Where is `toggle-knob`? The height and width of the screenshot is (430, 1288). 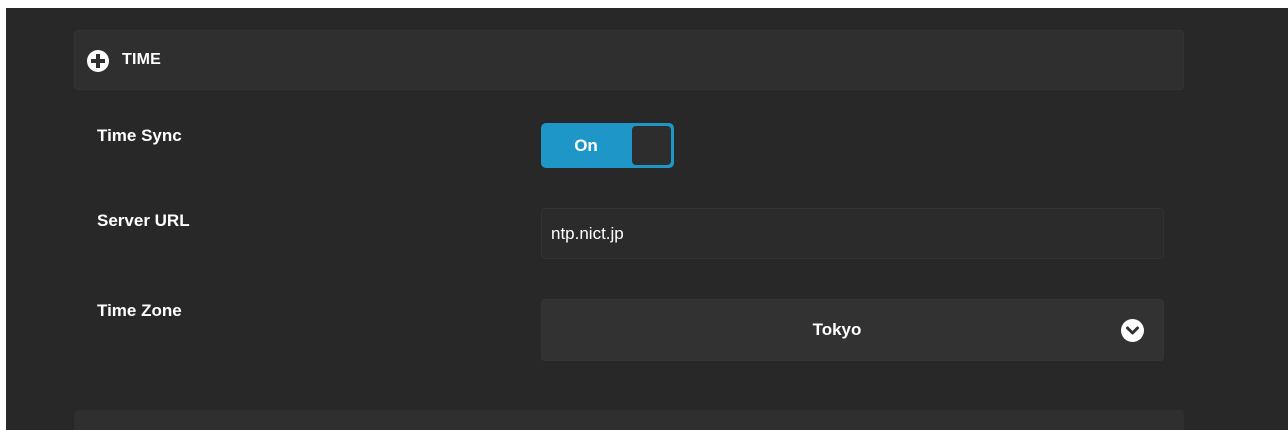 toggle-knob is located at coordinates (651, 145).